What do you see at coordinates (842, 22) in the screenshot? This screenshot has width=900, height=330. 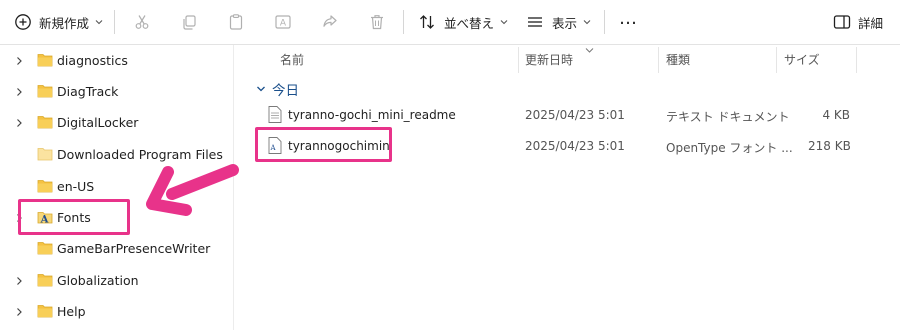 I see `details-pane-icon` at bounding box center [842, 22].